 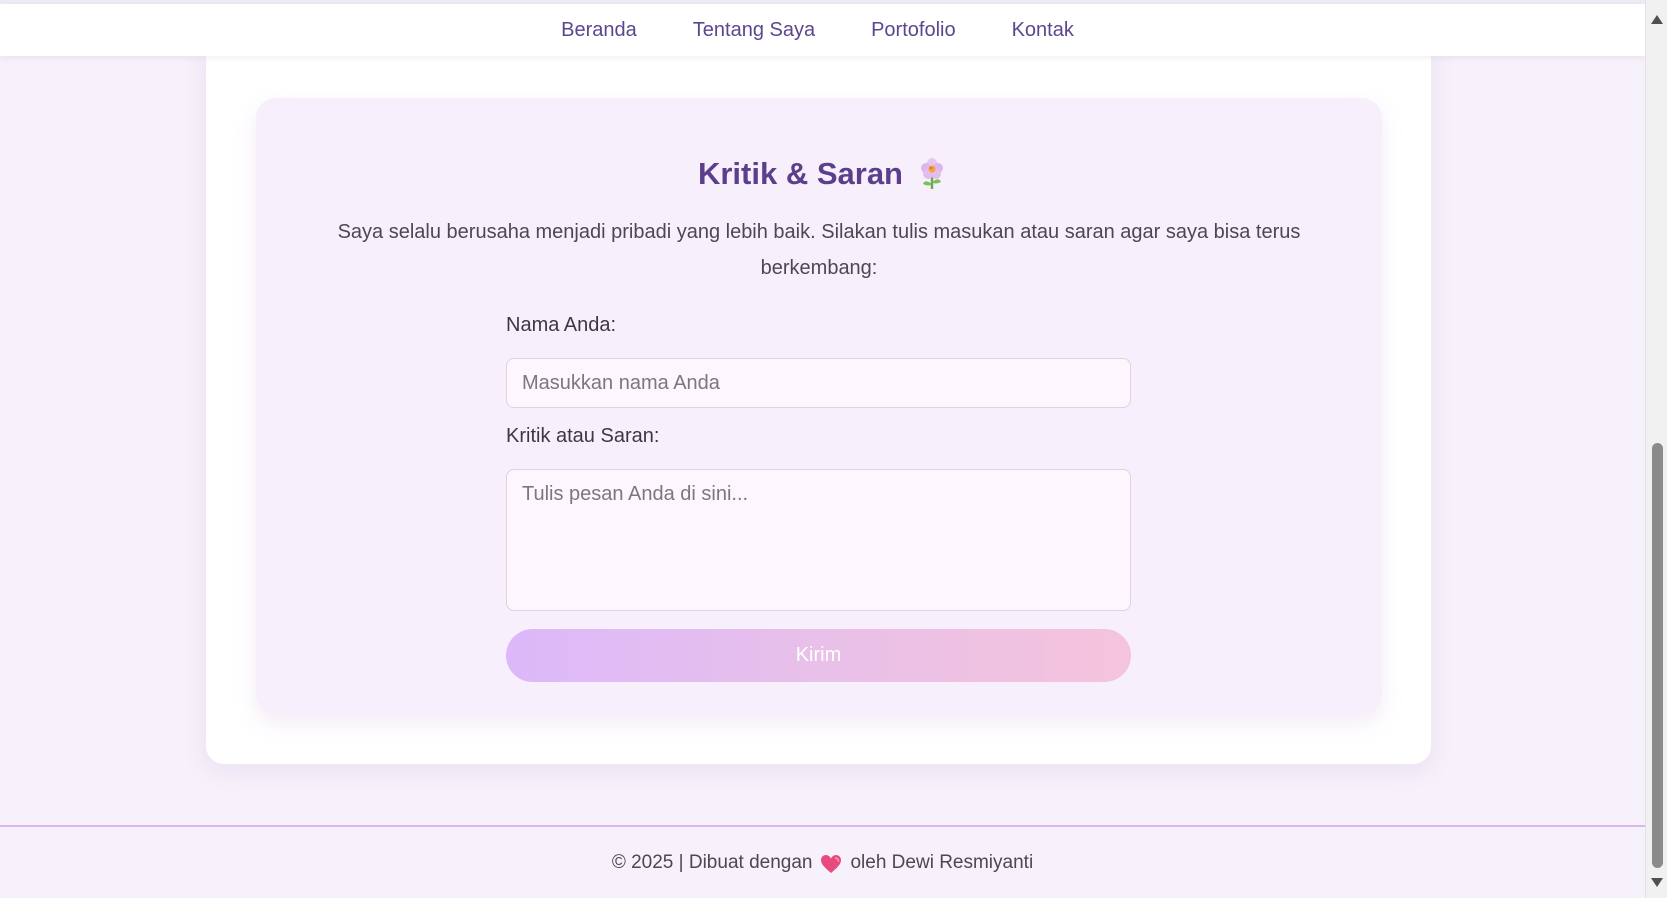 I want to click on nav-link-kontak: Kontak, so click(x=1043, y=30).